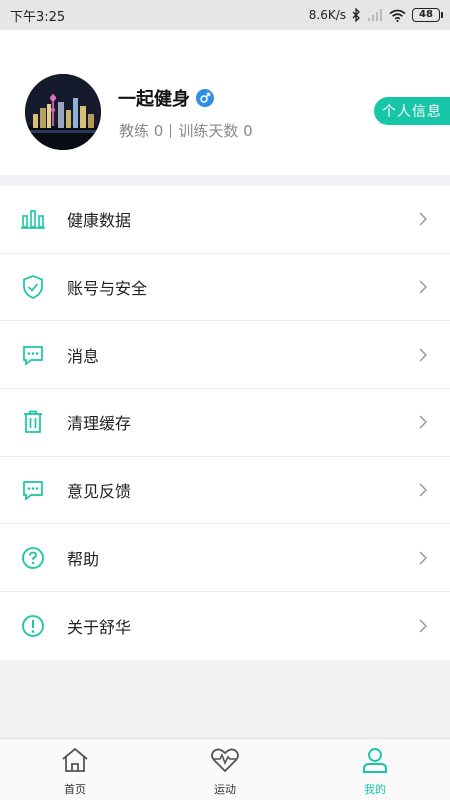 This screenshot has width=450, height=800. I want to click on bluetooth-icon, so click(356, 15).